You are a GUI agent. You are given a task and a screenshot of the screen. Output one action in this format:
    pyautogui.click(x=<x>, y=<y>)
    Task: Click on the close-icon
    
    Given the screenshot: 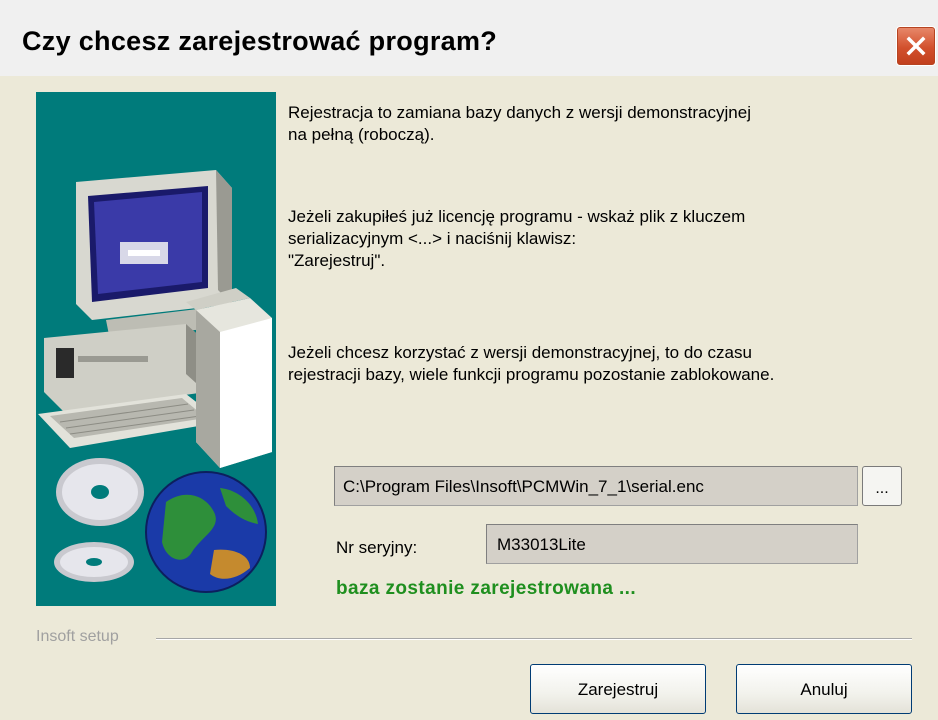 What is the action you would take?
    pyautogui.click(x=916, y=46)
    